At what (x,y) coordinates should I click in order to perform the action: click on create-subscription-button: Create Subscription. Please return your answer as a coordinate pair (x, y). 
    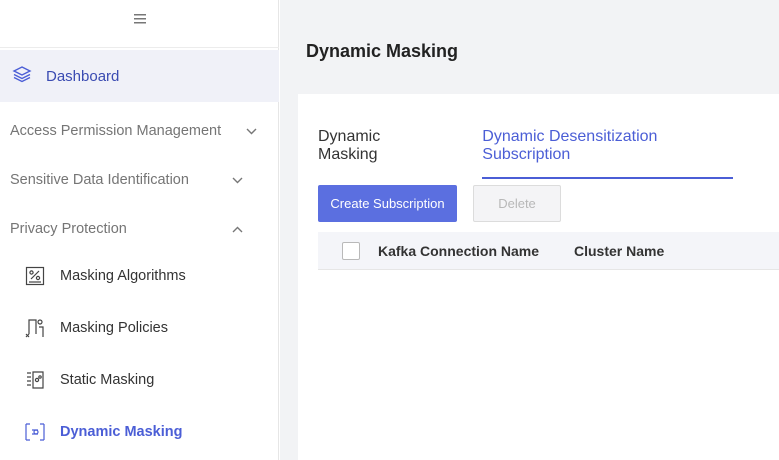
    Looking at the image, I should click on (387, 203).